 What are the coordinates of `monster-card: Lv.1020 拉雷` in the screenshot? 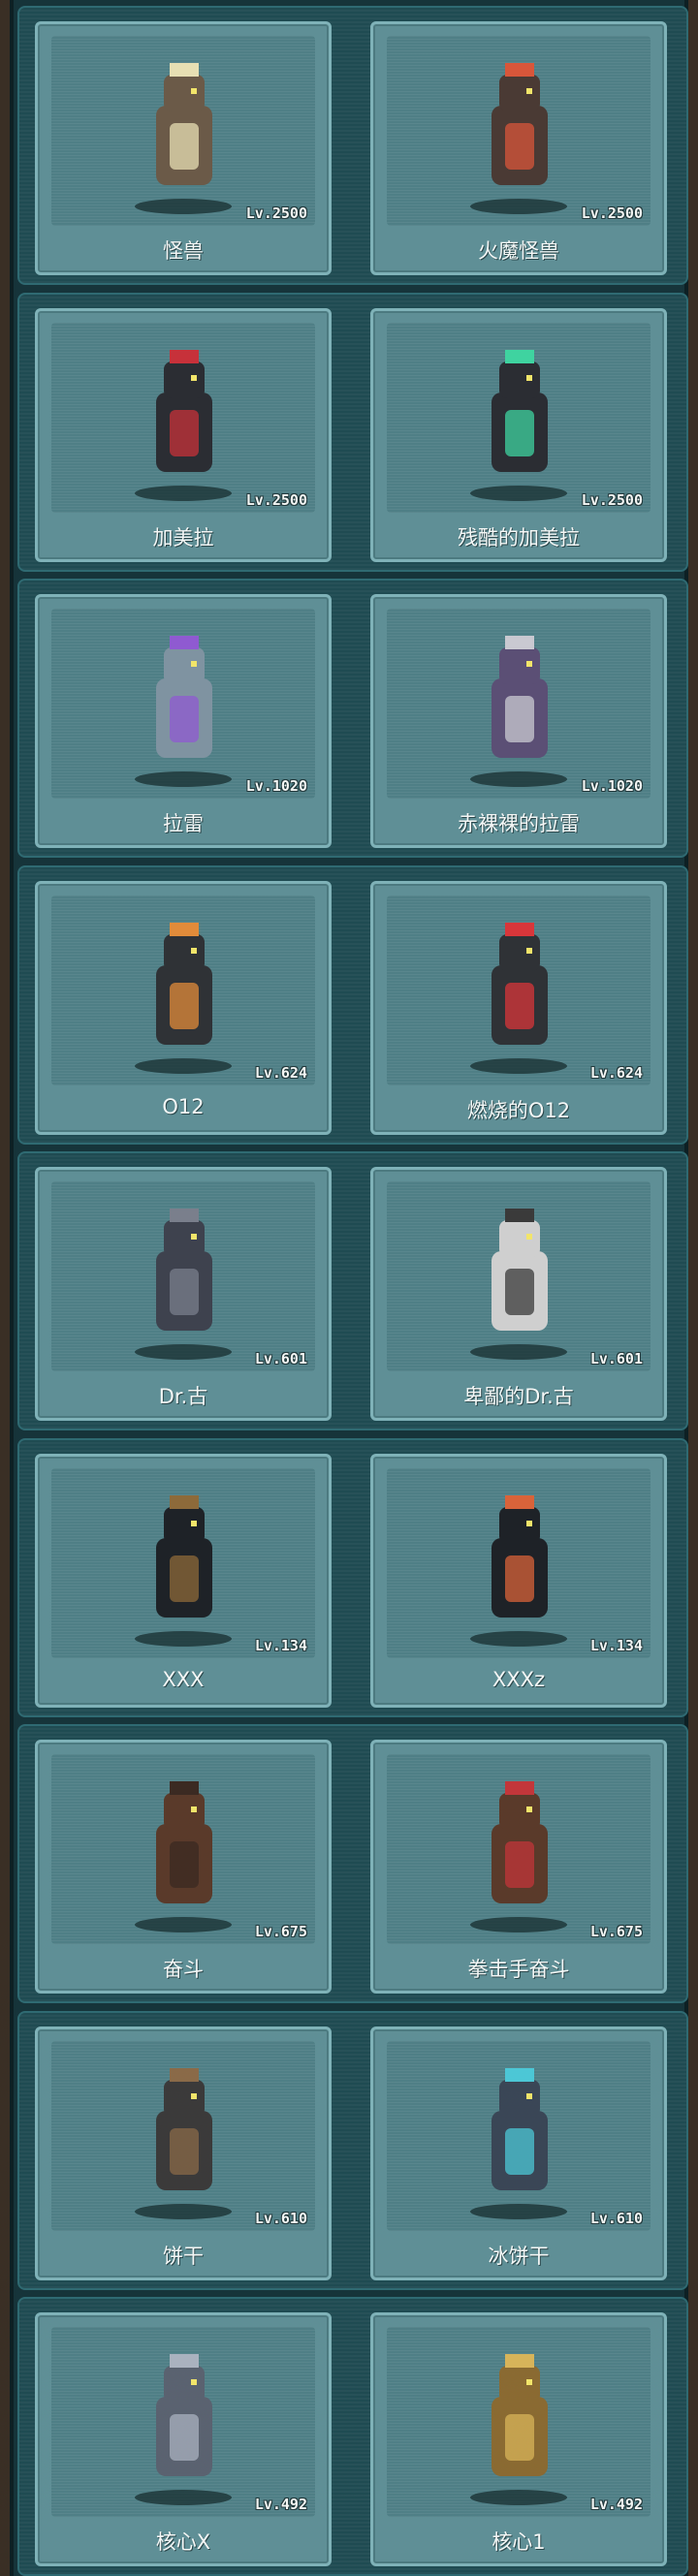 It's located at (183, 721).